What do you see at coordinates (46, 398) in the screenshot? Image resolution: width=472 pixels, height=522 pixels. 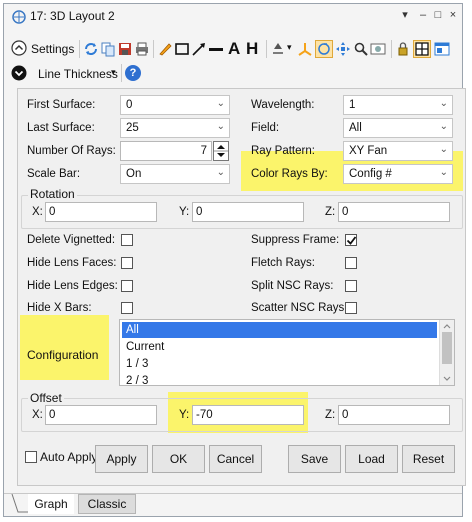 I see `offset-label: Offset` at bounding box center [46, 398].